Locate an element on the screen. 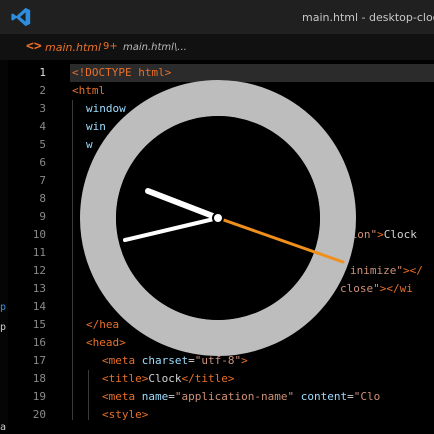  line-number: 13 is located at coordinates (39, 288).